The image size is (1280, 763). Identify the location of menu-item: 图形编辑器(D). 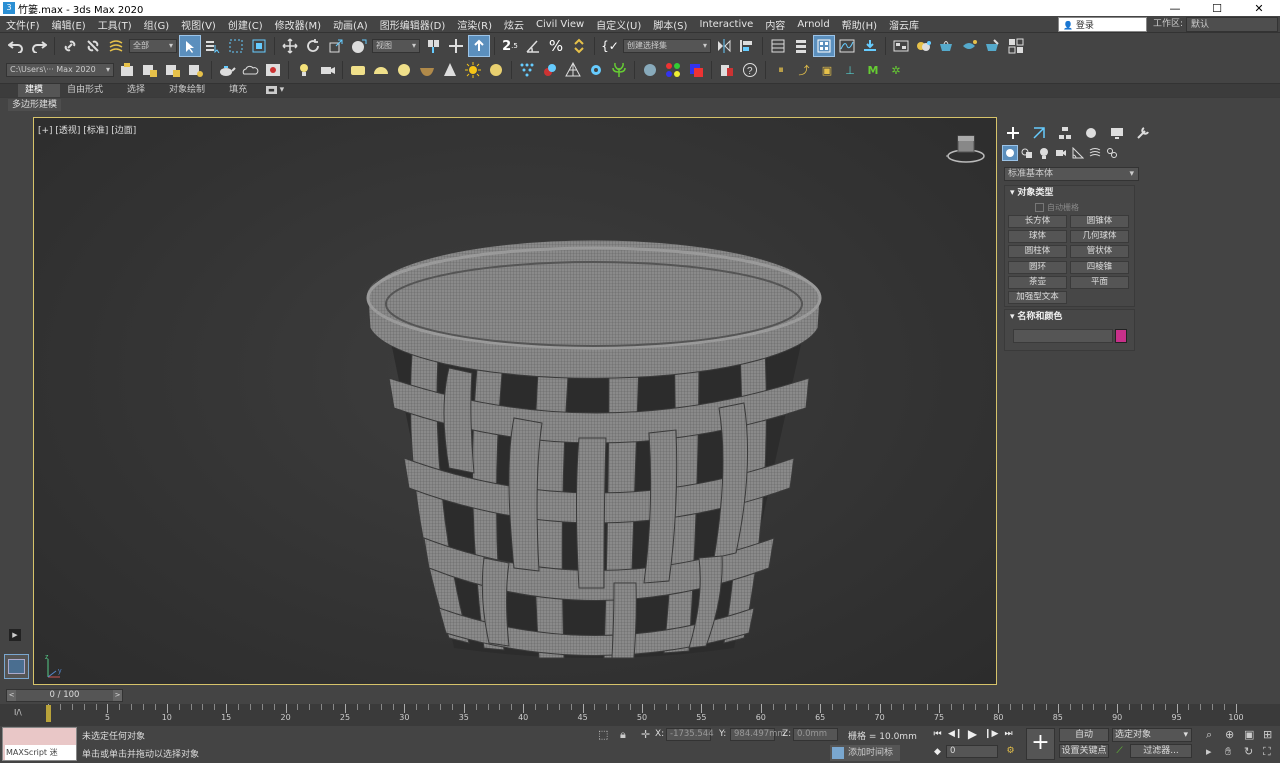
(413, 24).